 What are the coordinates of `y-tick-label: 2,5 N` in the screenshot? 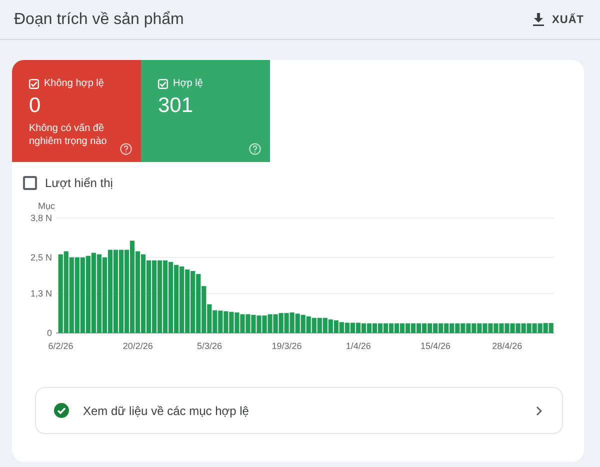 It's located at (41, 257).